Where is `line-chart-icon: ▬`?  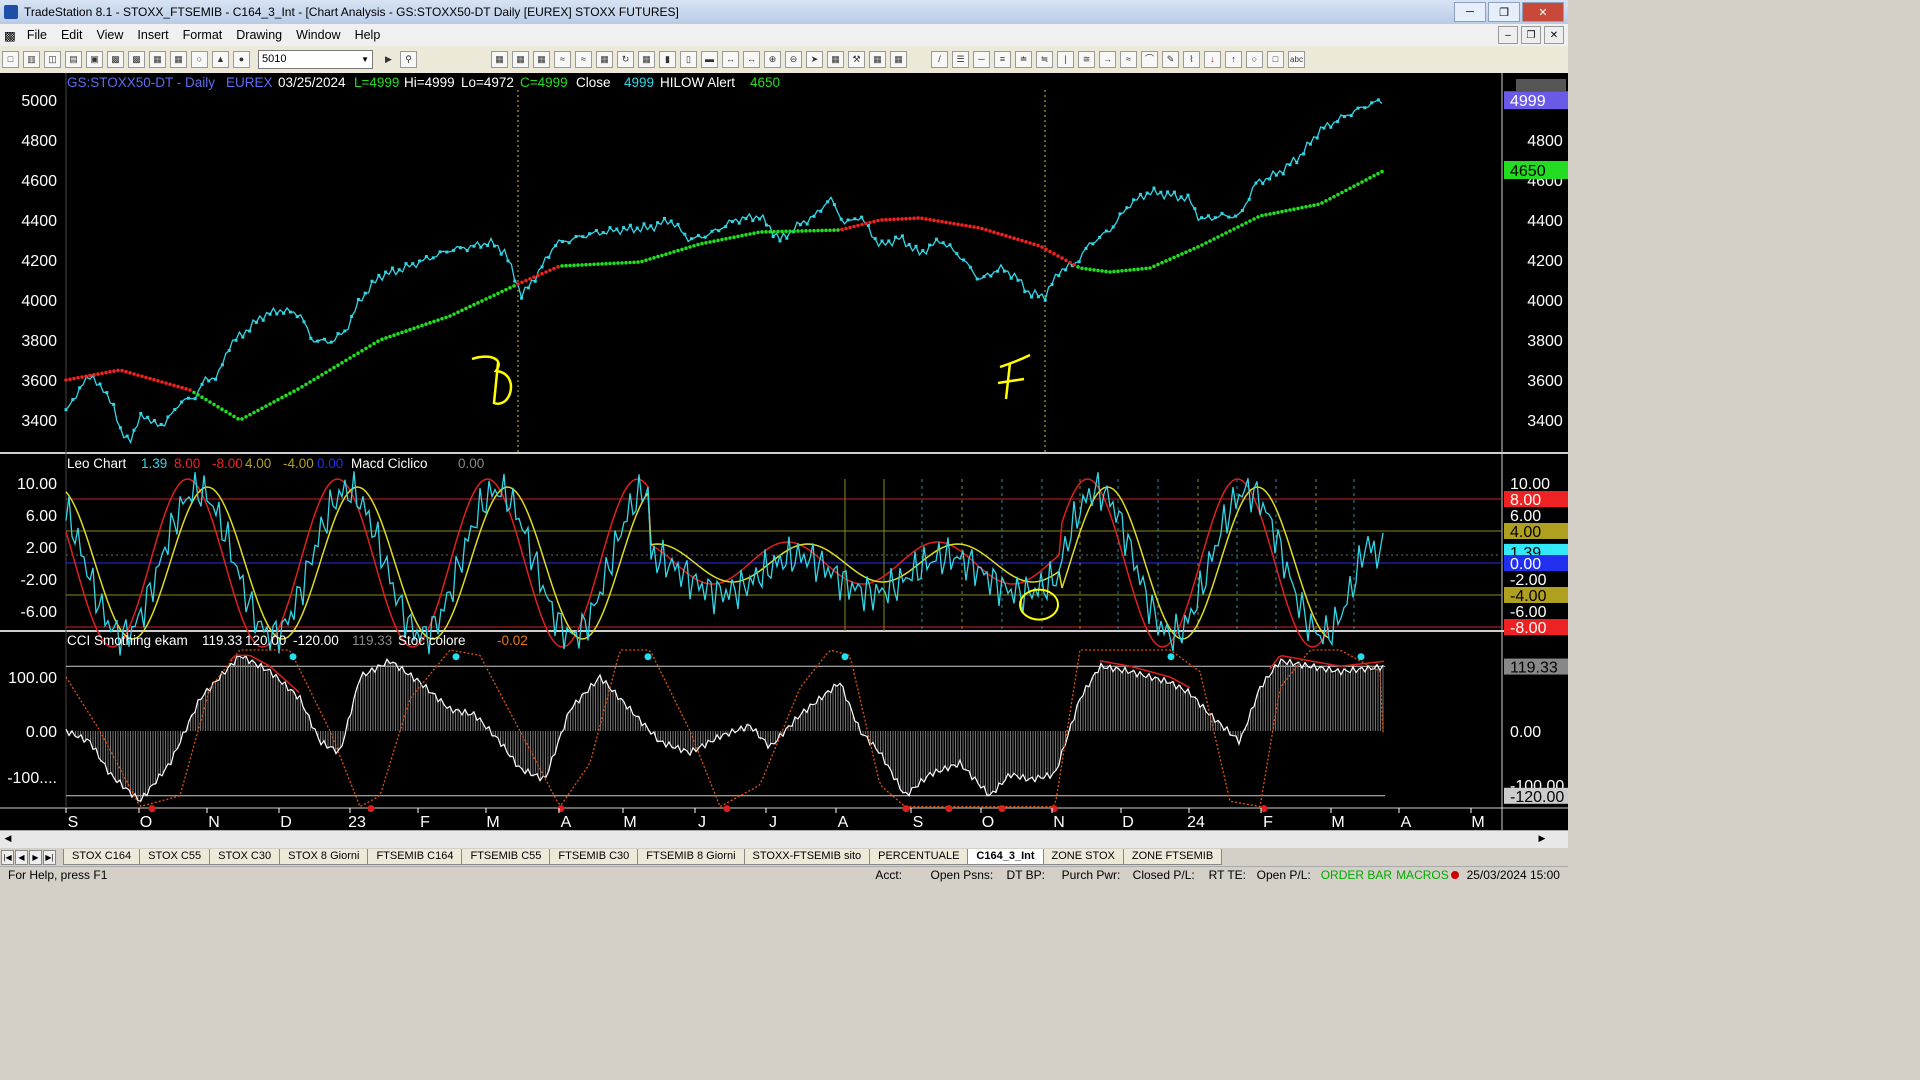 line-chart-icon: ▬ is located at coordinates (709, 59).